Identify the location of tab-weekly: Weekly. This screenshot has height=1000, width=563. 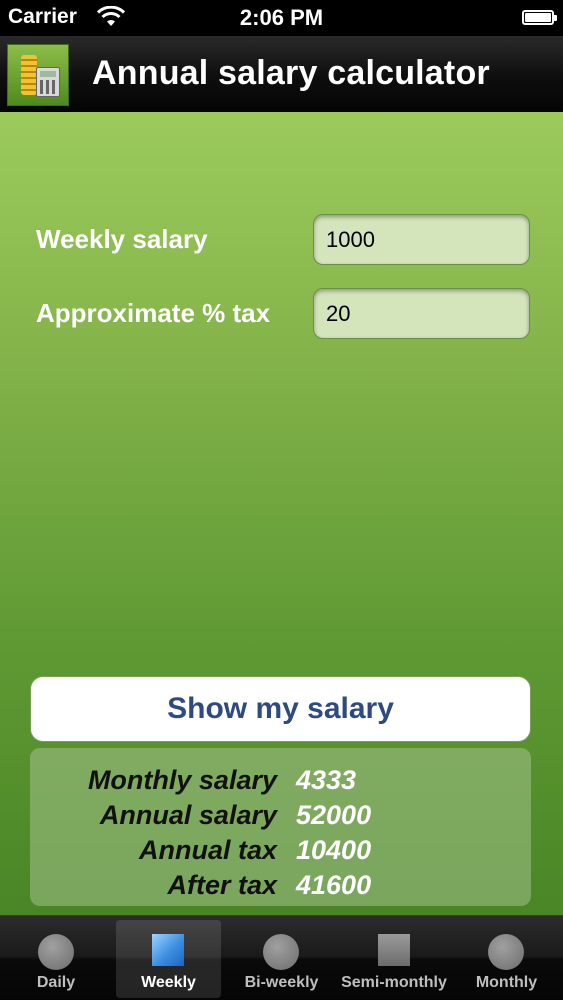
(168, 959).